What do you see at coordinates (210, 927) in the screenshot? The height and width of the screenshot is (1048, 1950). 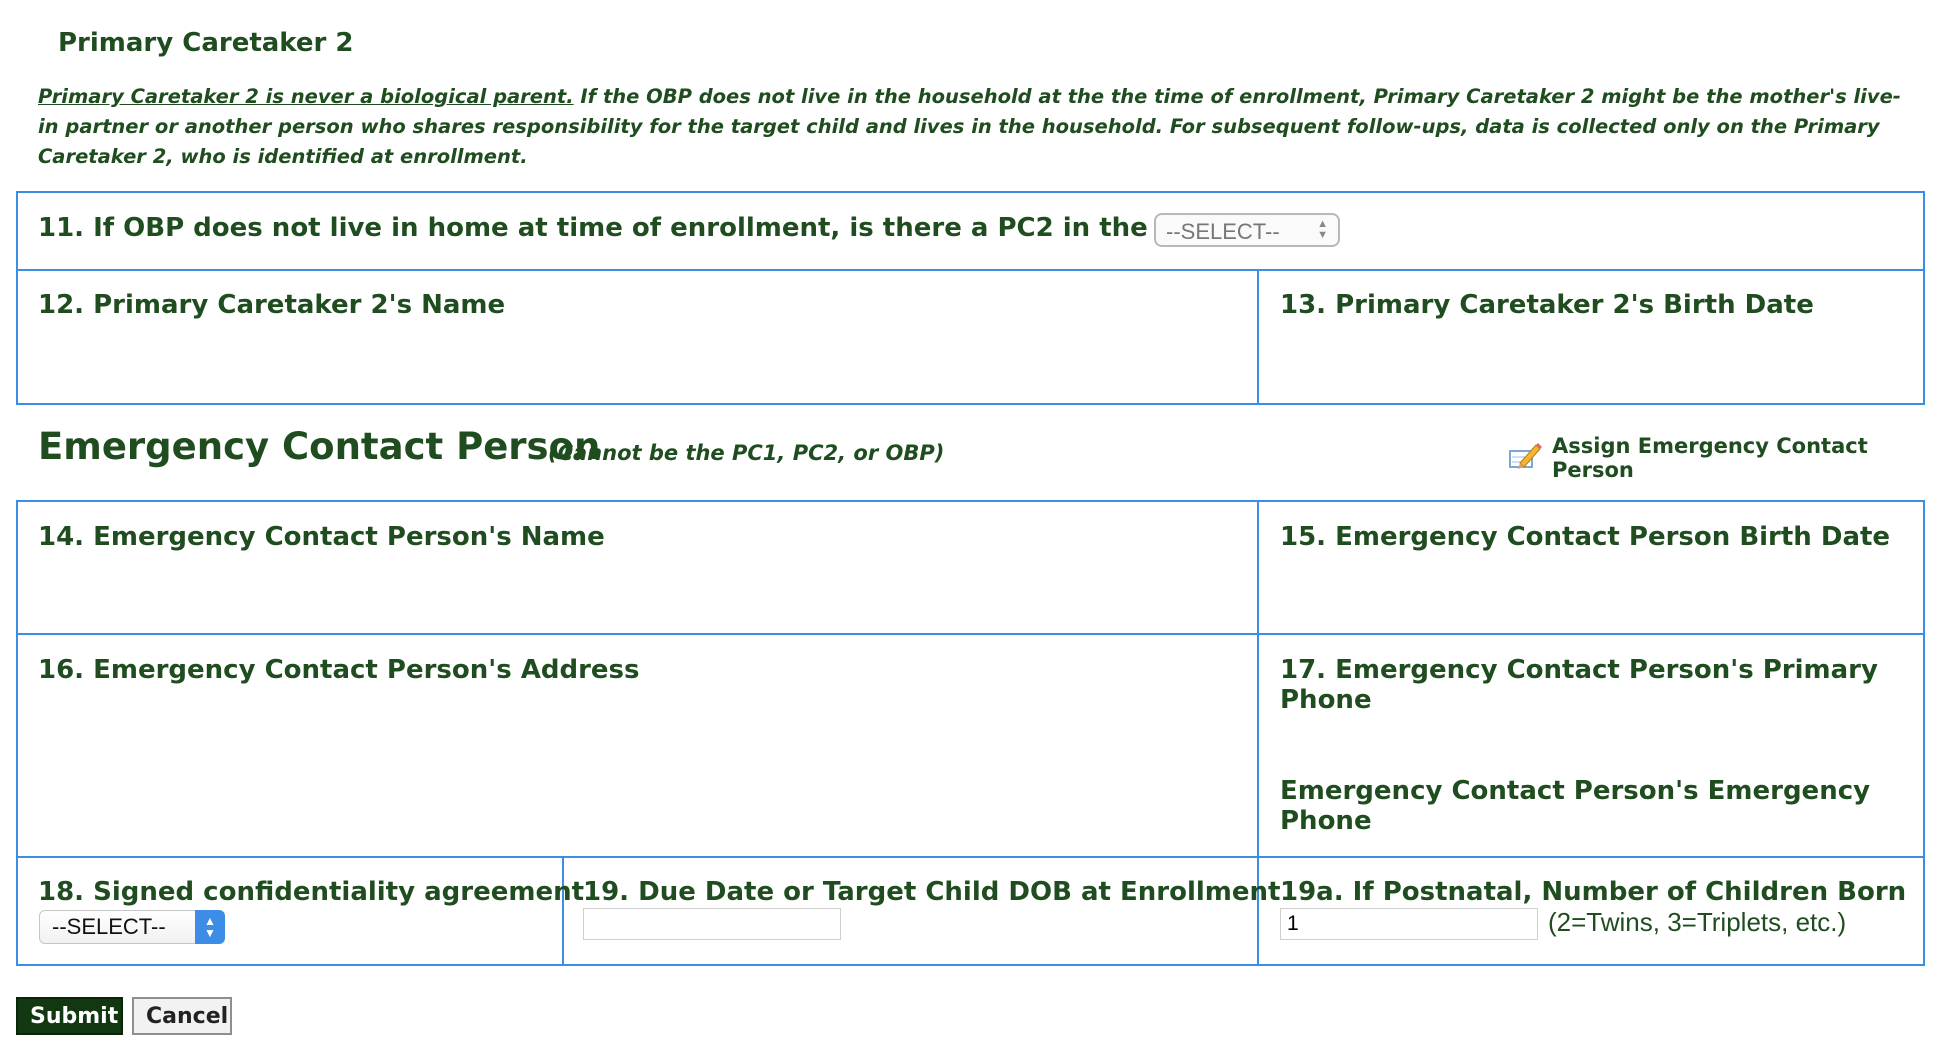 I see `select-stepper-icon: ▲ ▼` at bounding box center [210, 927].